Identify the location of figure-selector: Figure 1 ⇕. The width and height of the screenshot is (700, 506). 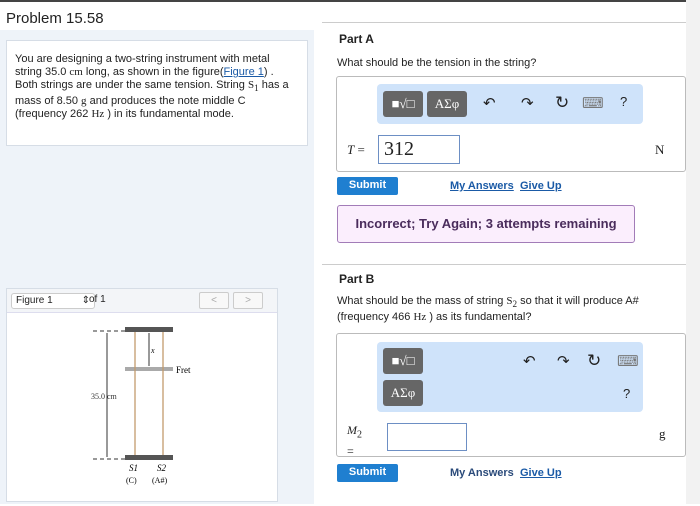
(53, 301).